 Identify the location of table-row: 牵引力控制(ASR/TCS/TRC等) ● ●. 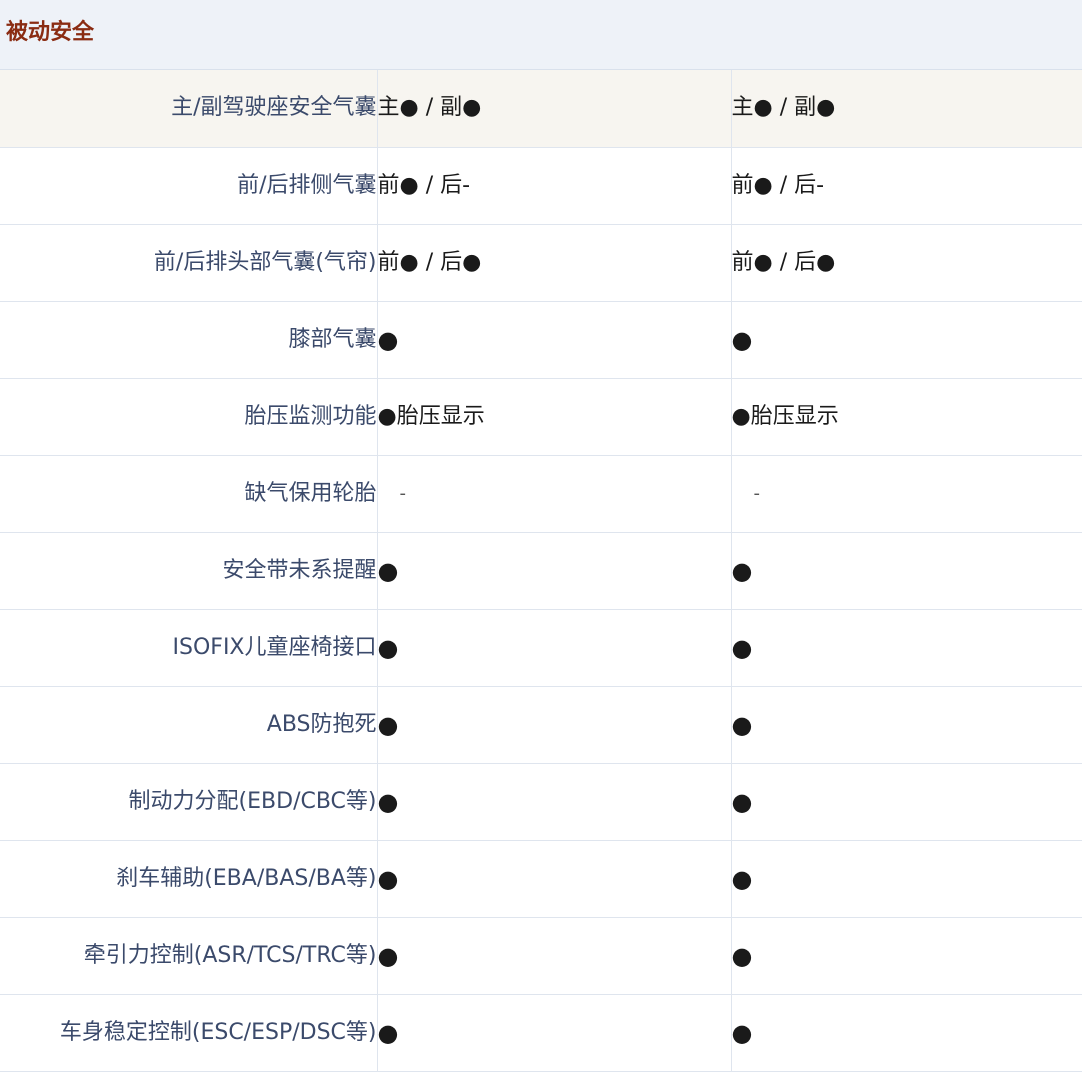
(541, 956).